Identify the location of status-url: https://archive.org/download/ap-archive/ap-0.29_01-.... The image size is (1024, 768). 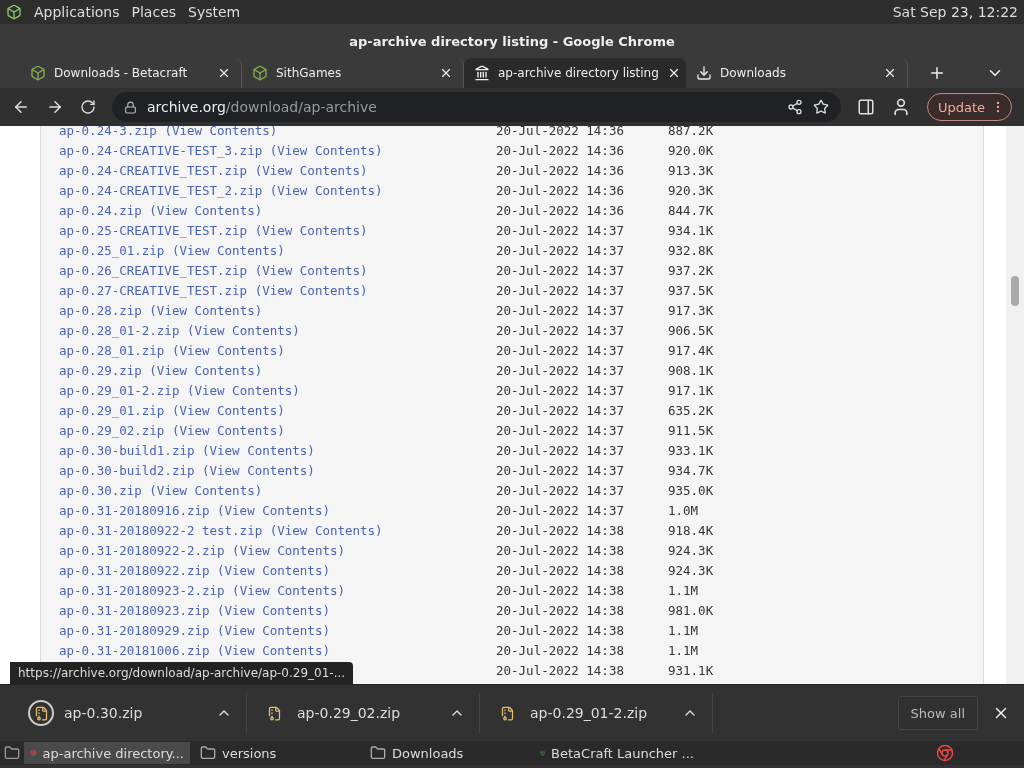
(182, 673).